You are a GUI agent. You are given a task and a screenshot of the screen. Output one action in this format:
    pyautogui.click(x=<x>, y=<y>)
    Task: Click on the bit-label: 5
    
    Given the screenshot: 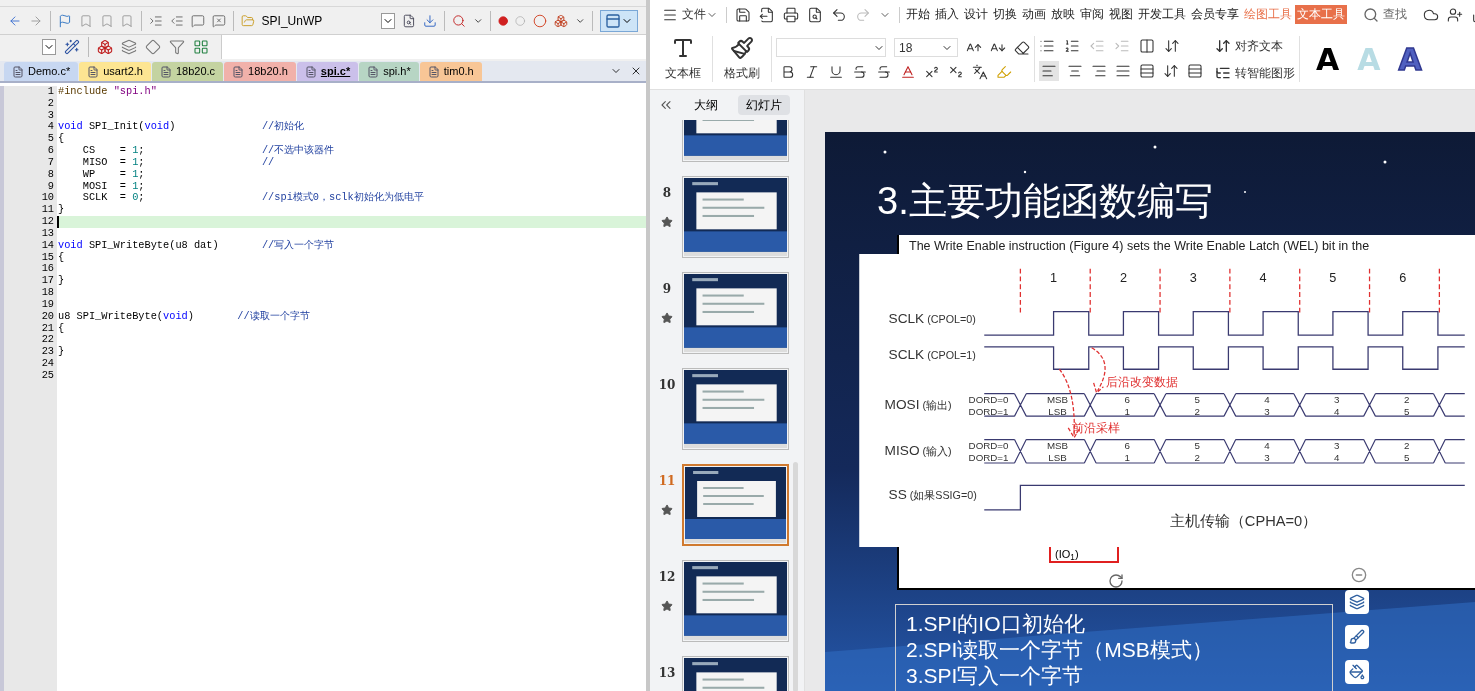 What is the action you would take?
    pyautogui.click(x=1197, y=399)
    